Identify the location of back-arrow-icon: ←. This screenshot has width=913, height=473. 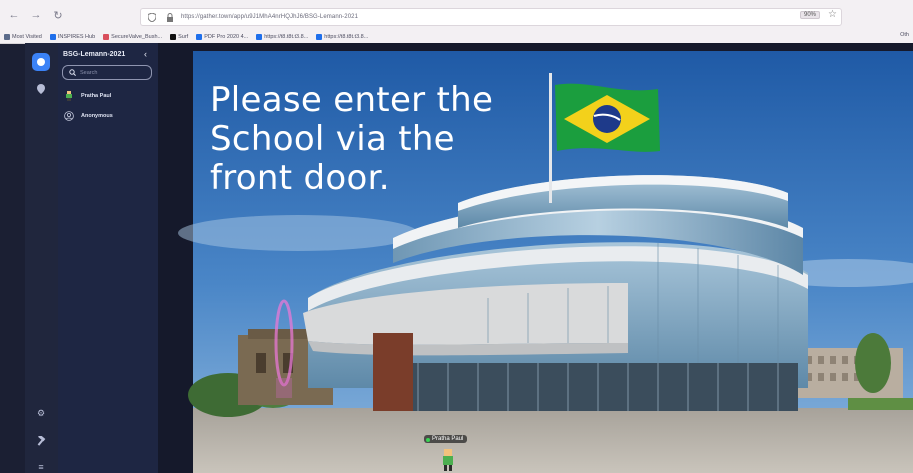
(14, 15).